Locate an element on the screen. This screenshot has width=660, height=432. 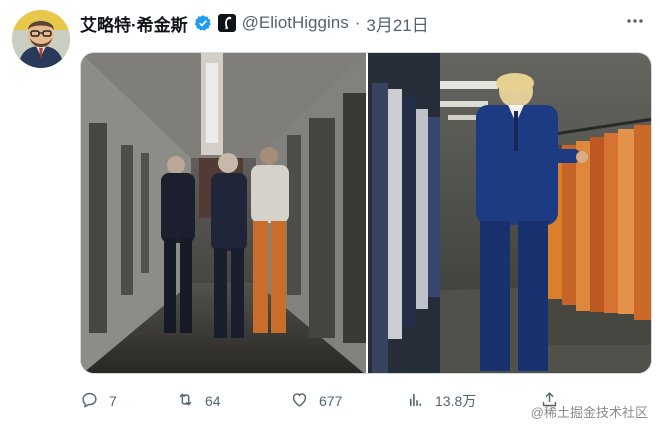
avatar-image is located at coordinates (41, 39).